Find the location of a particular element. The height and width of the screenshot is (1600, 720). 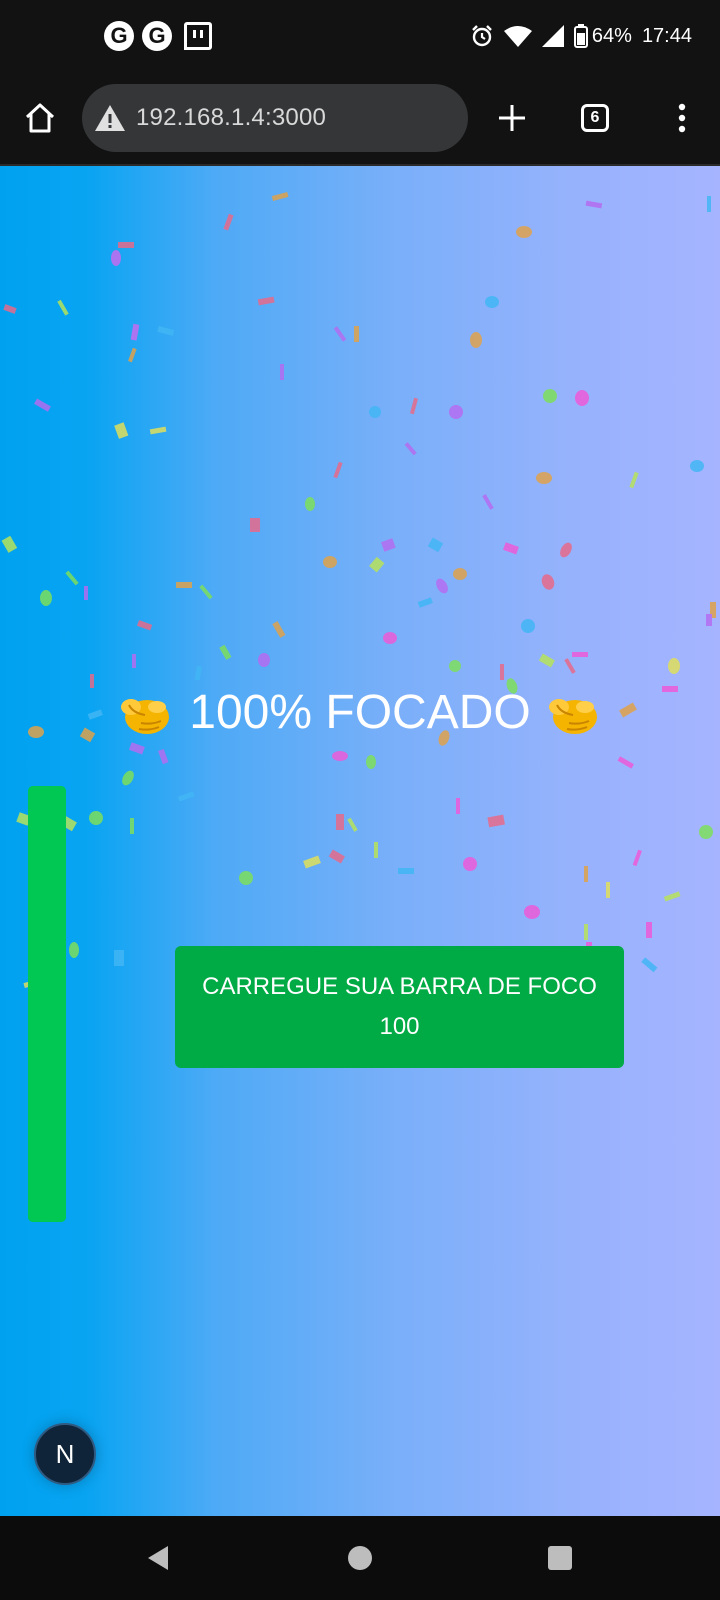

charge-button-value: 100 is located at coordinates (399, 1026).